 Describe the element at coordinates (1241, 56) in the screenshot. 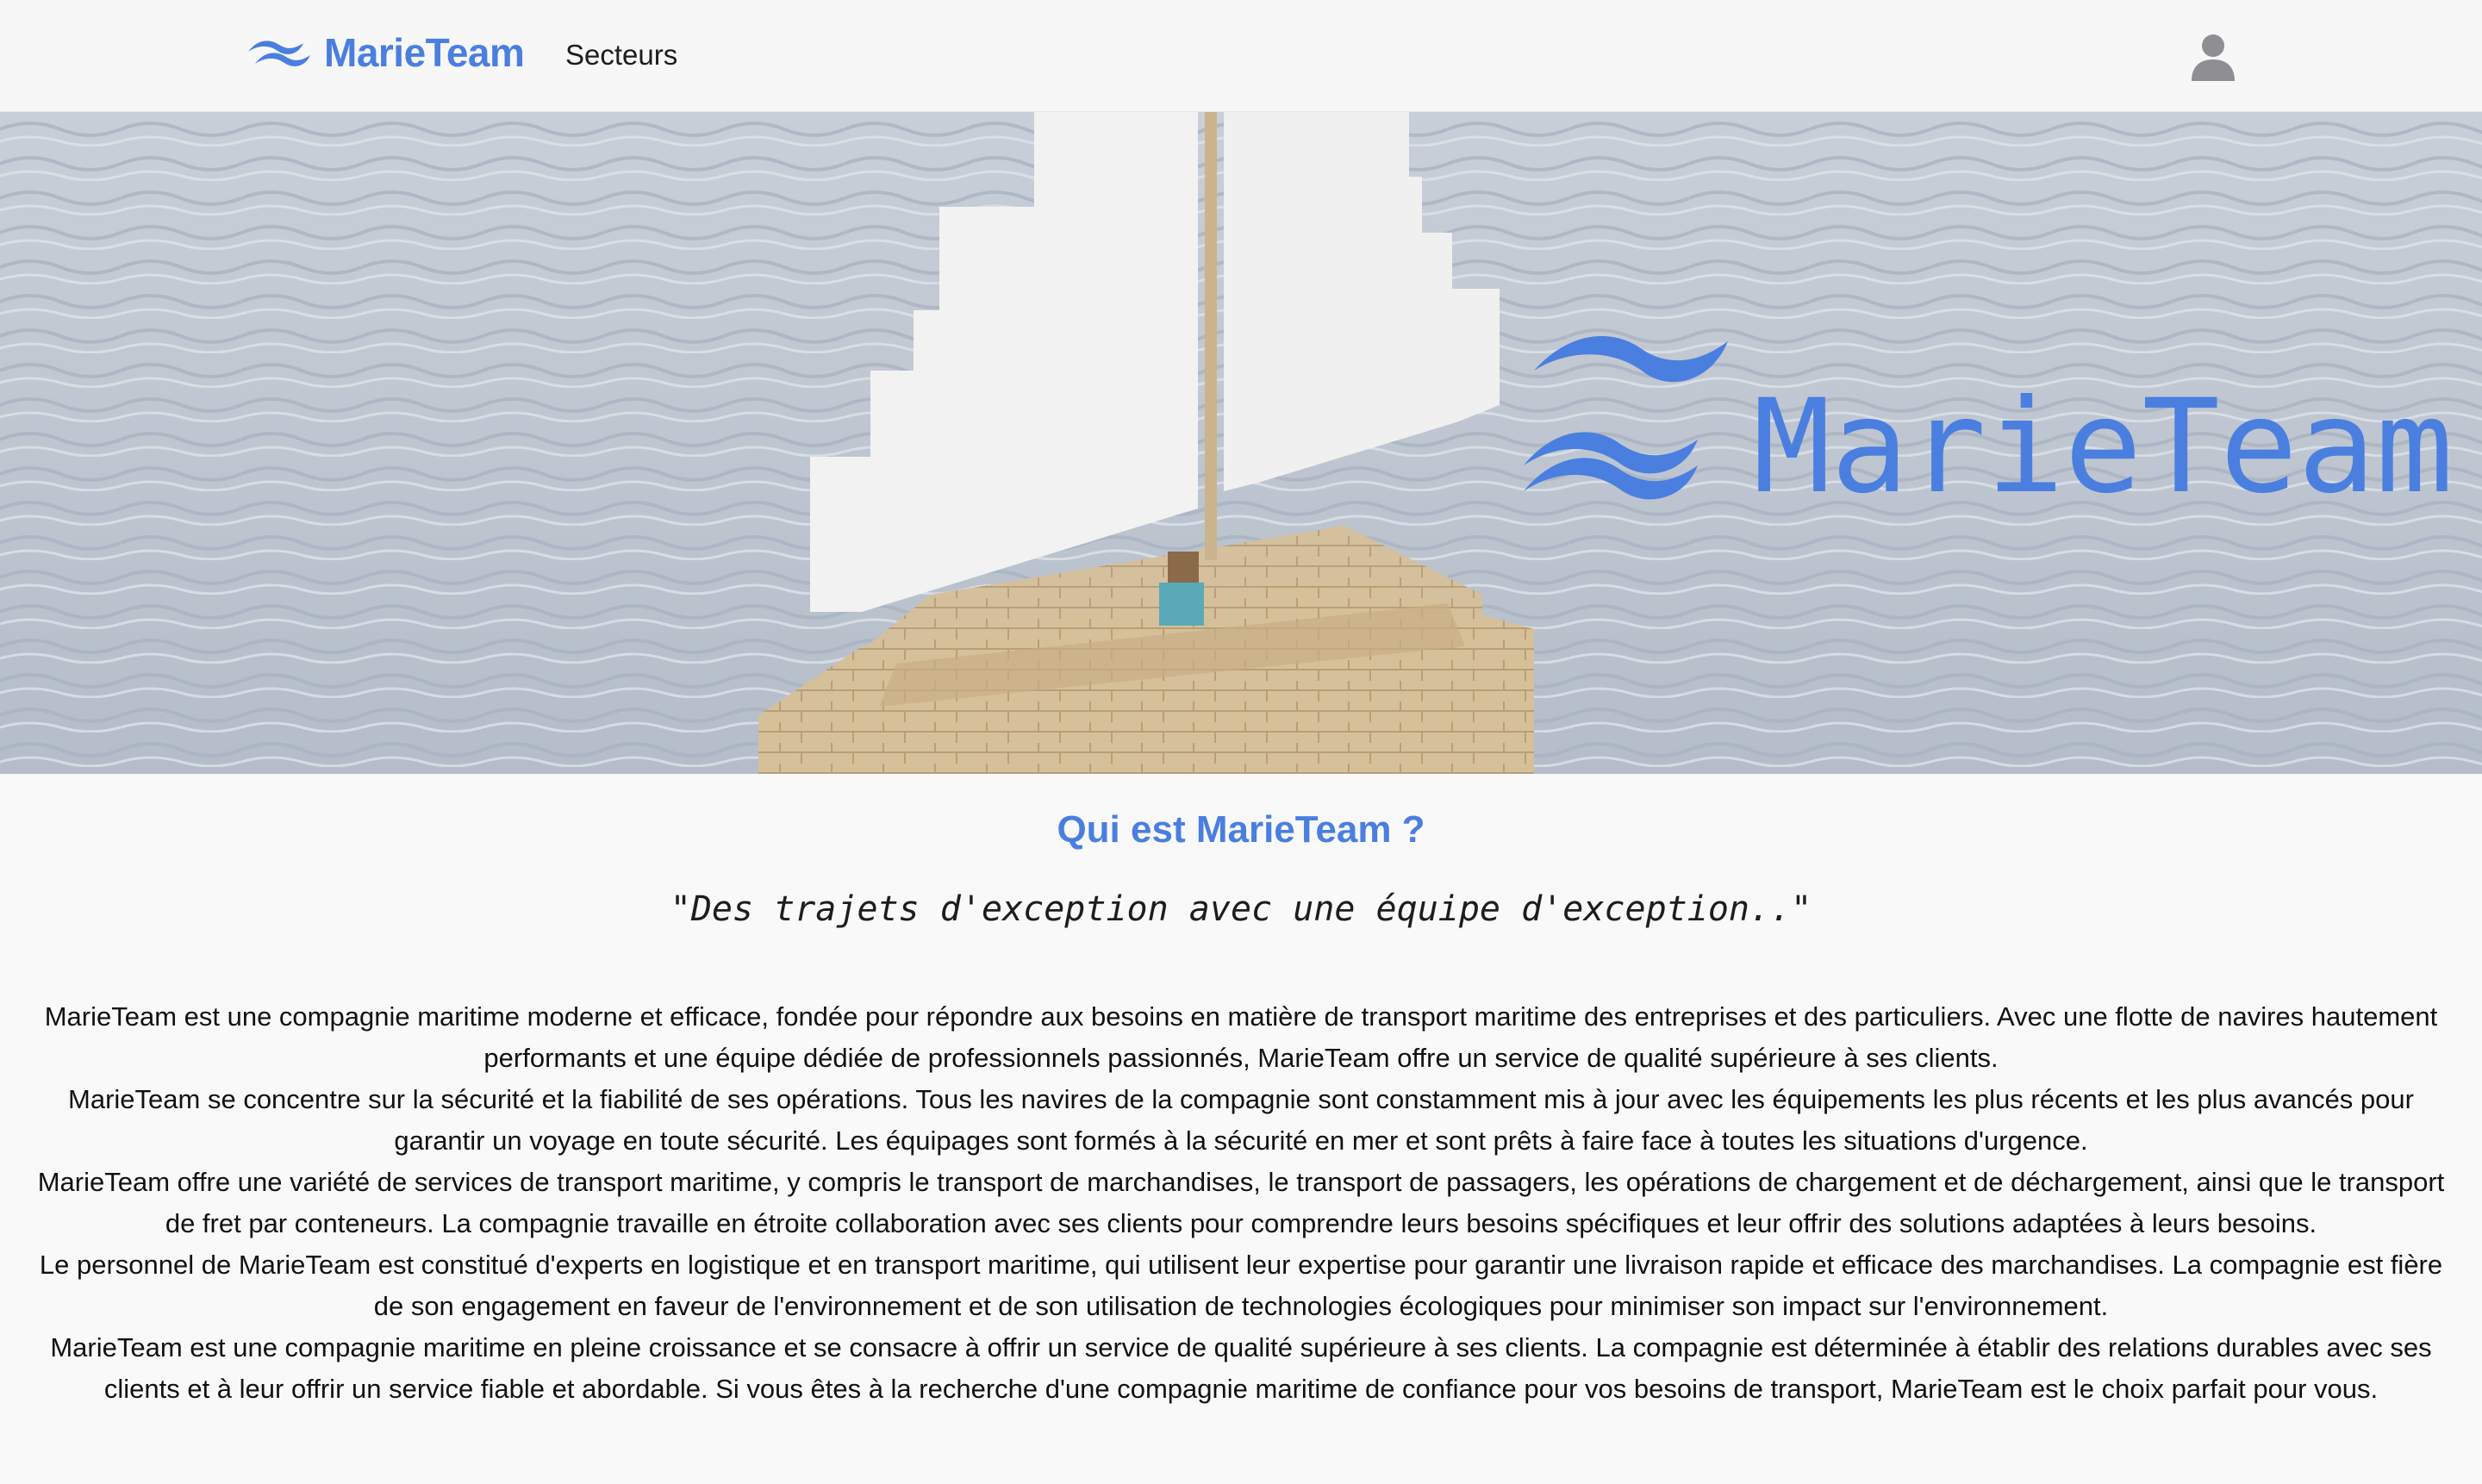

I see `navbar: MarieTeam Secteurs` at that location.